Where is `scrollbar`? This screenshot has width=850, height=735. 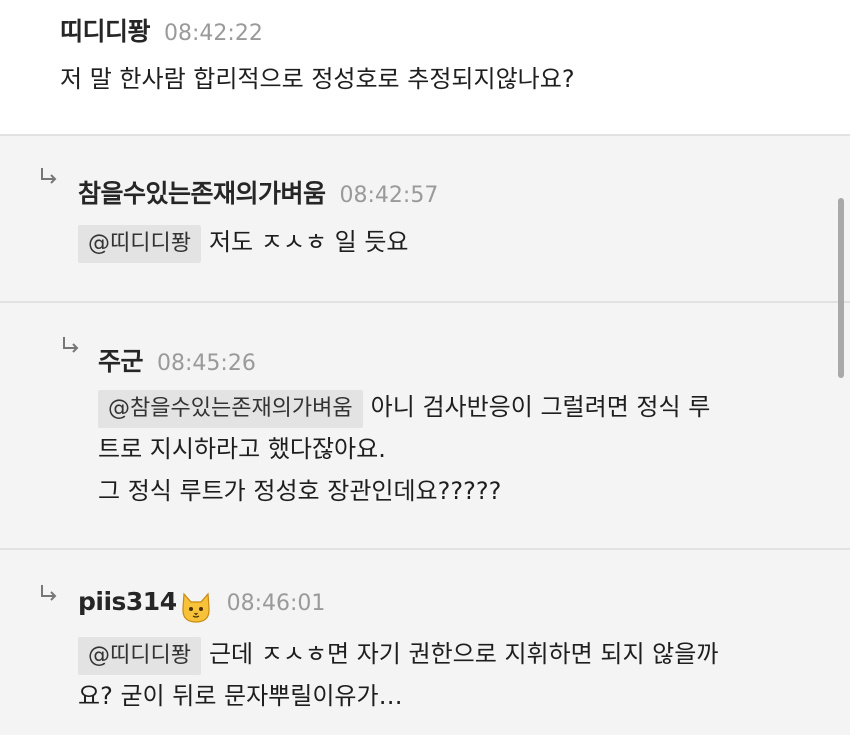 scrollbar is located at coordinates (841, 288).